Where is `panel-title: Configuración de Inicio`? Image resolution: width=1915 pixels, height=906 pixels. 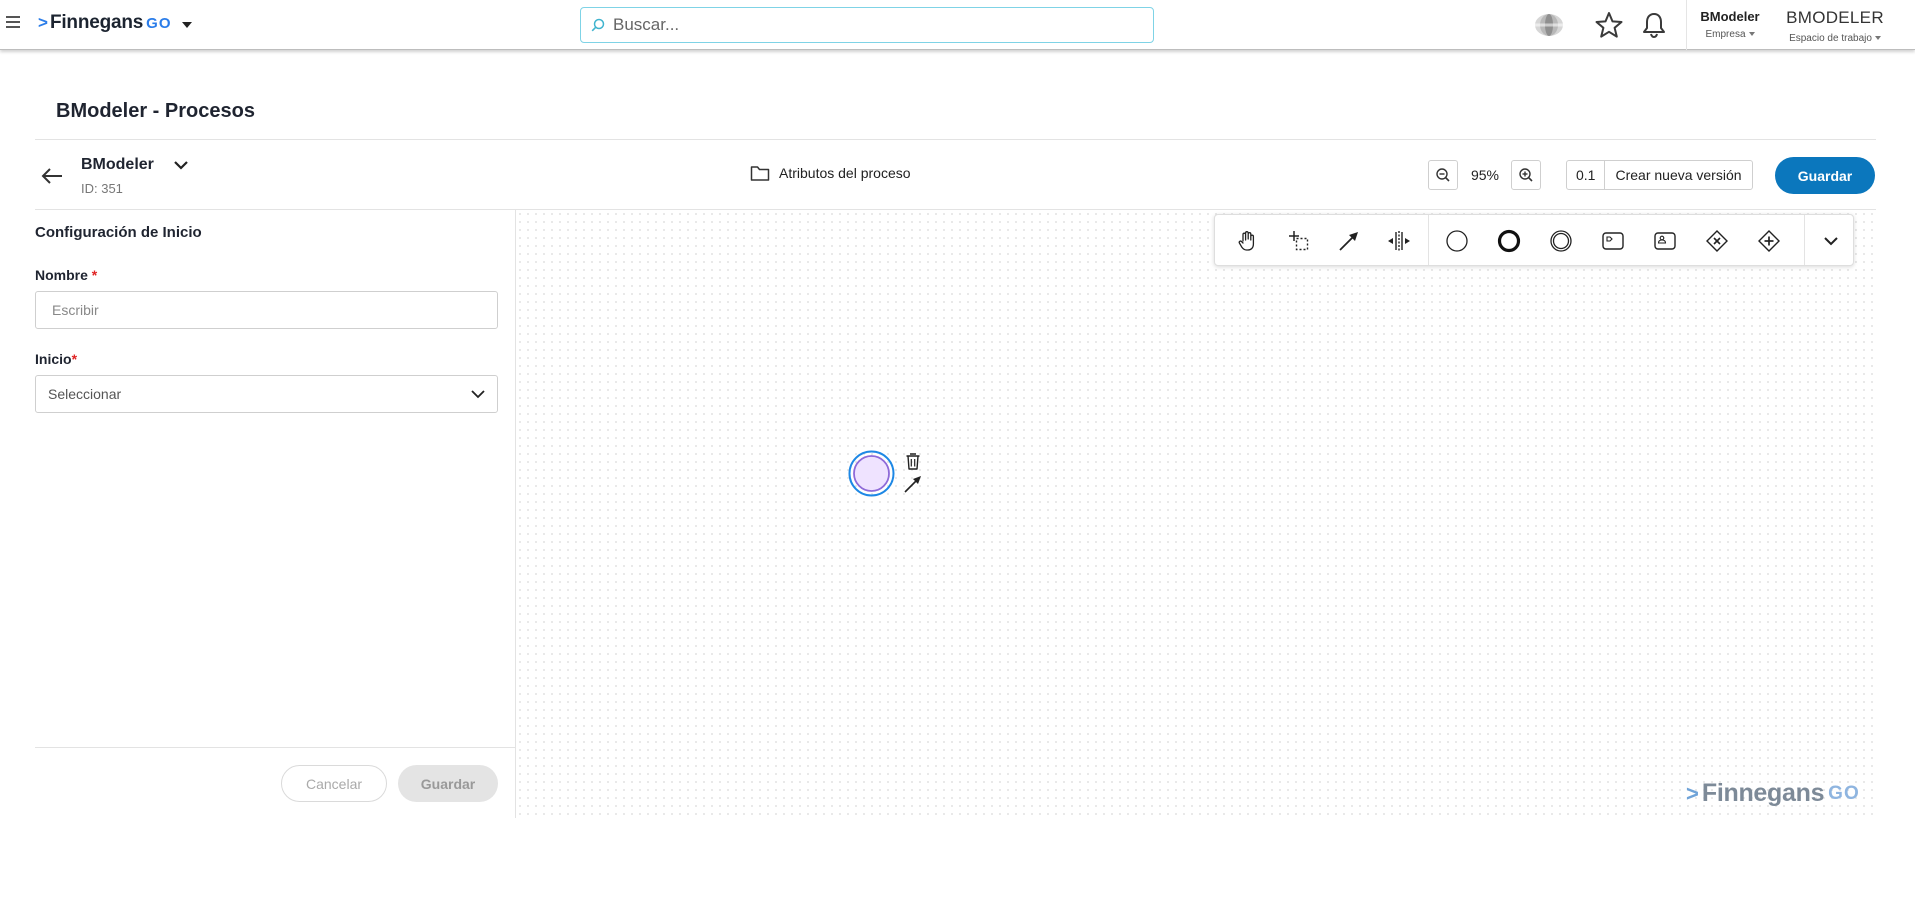
panel-title: Configuración de Inicio is located at coordinates (118, 232).